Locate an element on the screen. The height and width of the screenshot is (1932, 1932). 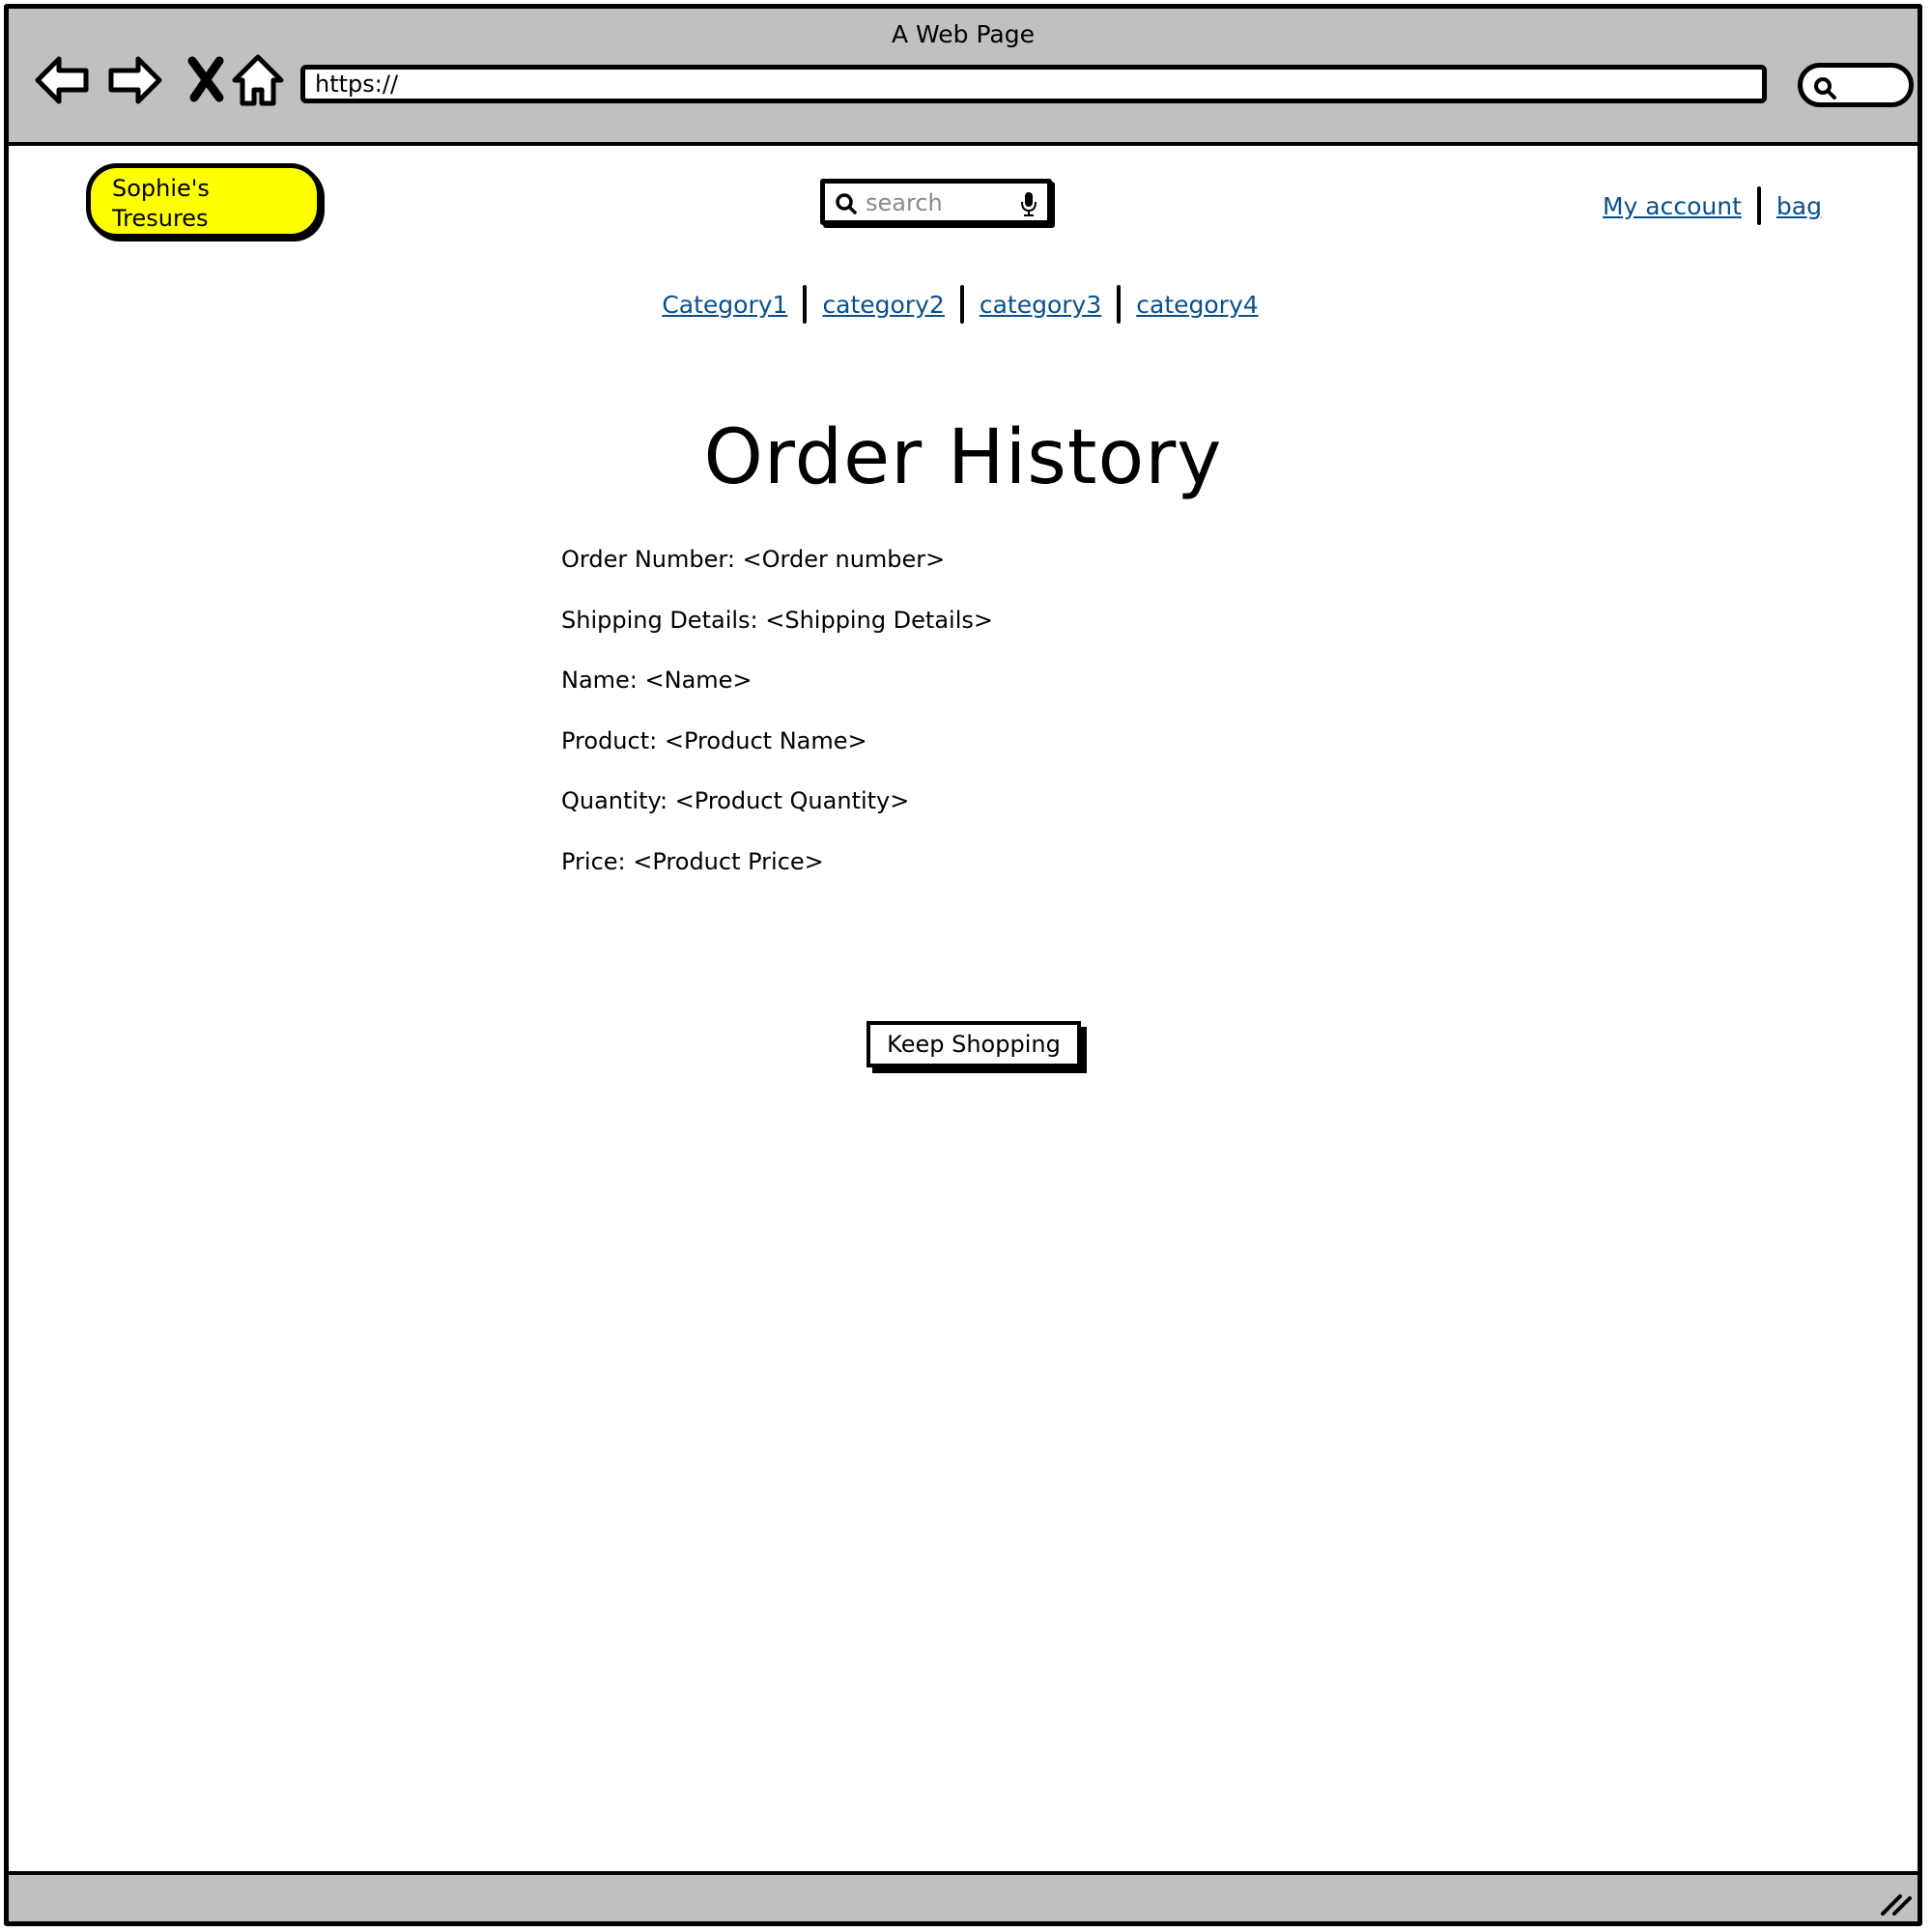
home-icon is located at coordinates (258, 80).